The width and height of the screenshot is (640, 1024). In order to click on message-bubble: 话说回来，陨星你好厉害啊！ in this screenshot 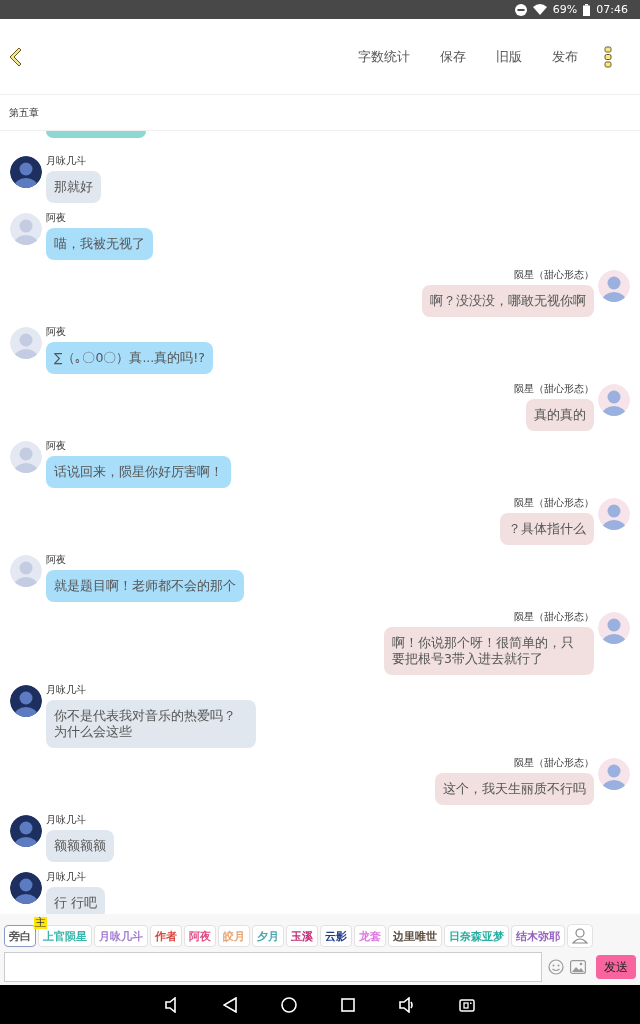, I will do `click(138, 472)`.